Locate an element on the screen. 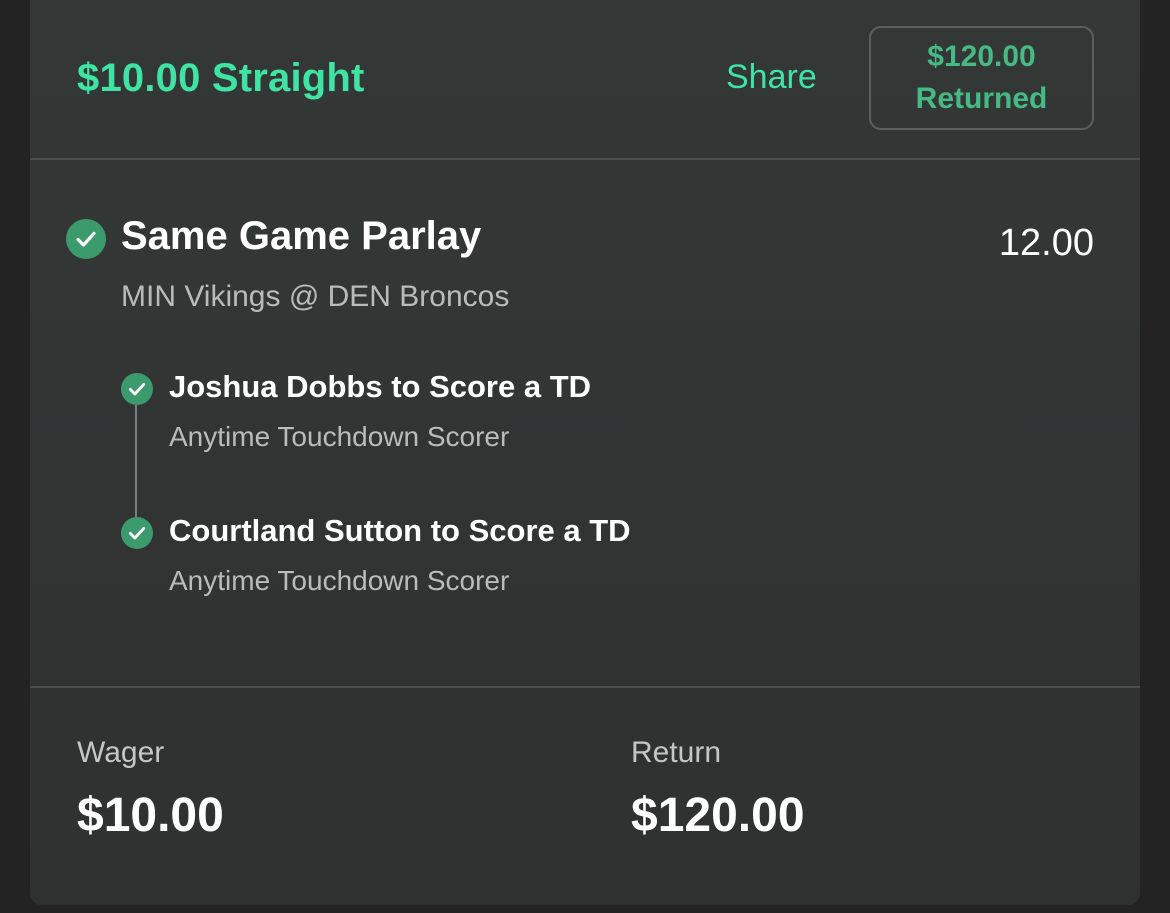  leg-title: Courtland Sutton to Score a TD is located at coordinates (400, 530).